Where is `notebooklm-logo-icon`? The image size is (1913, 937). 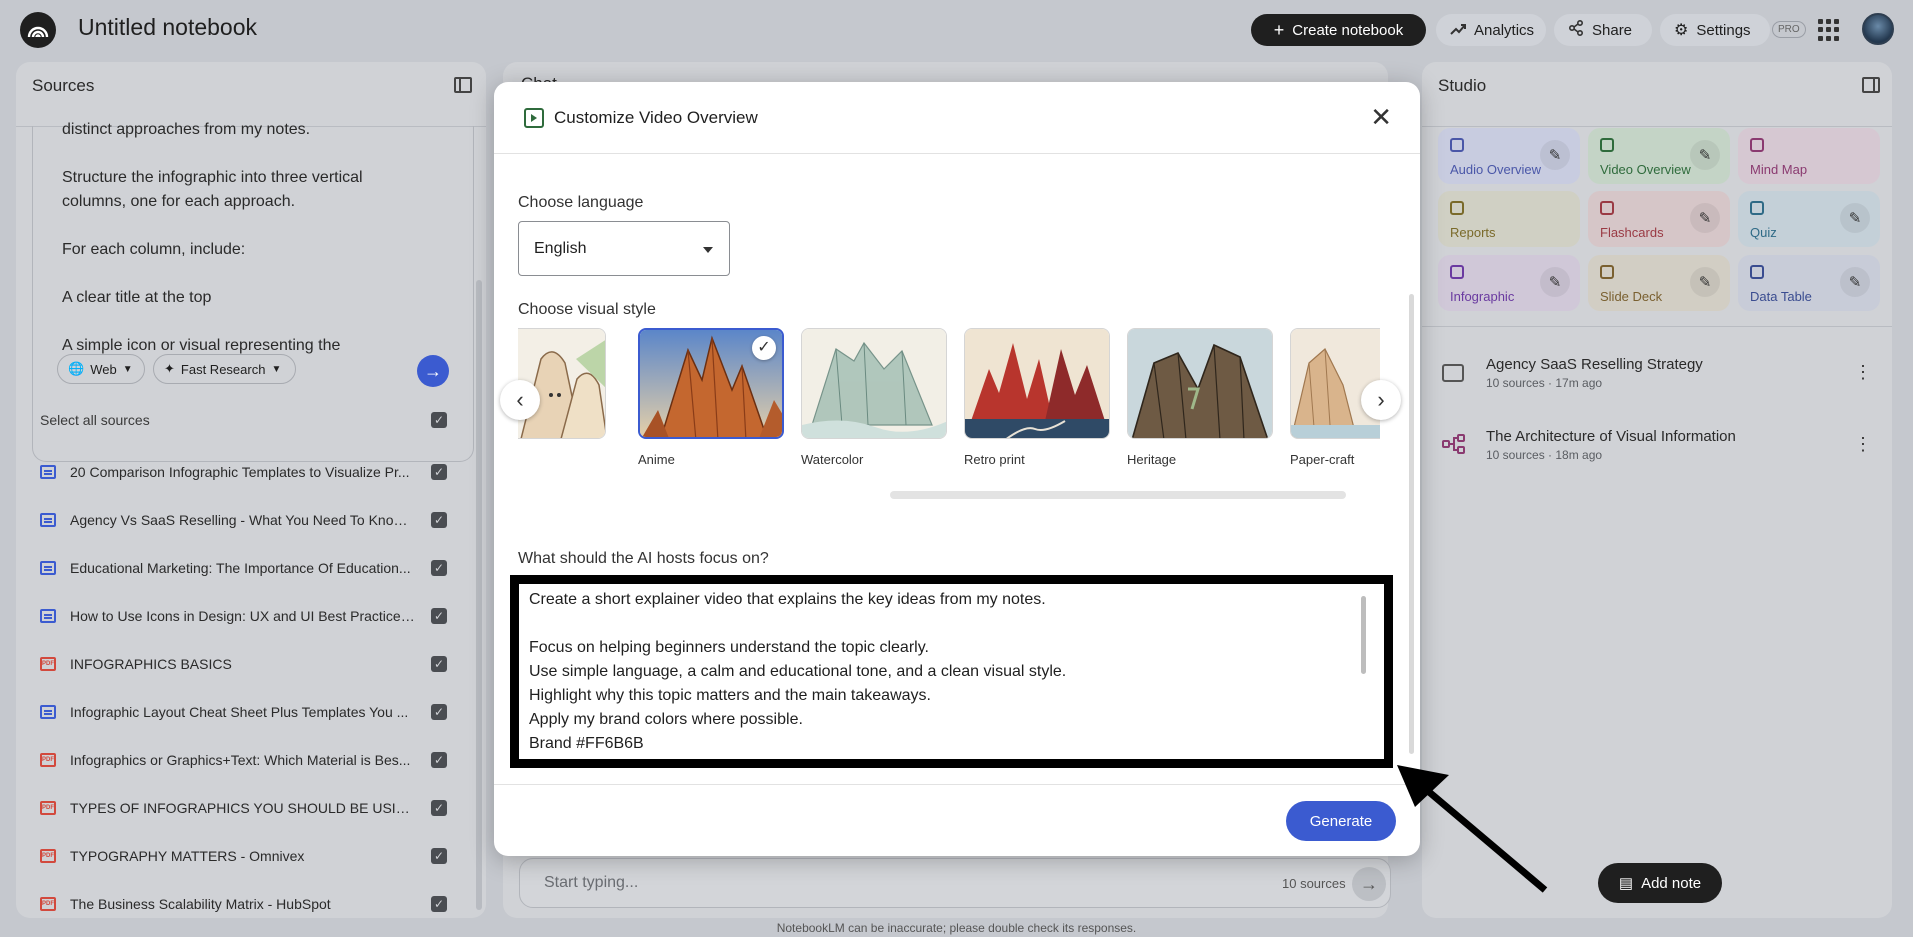 notebooklm-logo-icon is located at coordinates (38, 30).